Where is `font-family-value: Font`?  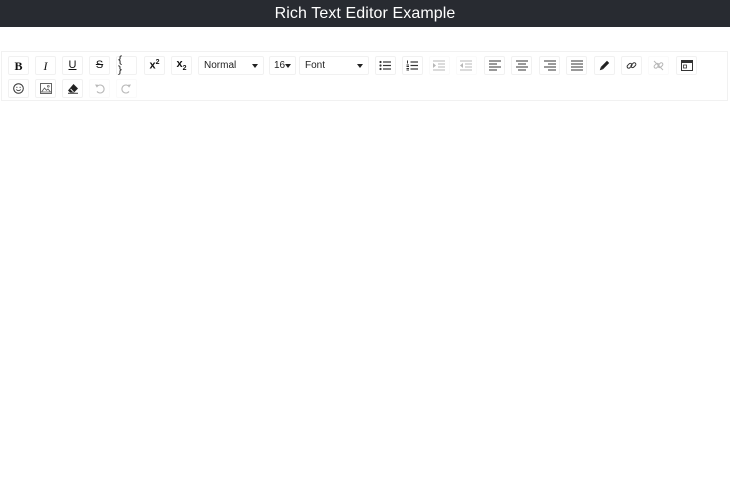
font-family-value: Font is located at coordinates (315, 65).